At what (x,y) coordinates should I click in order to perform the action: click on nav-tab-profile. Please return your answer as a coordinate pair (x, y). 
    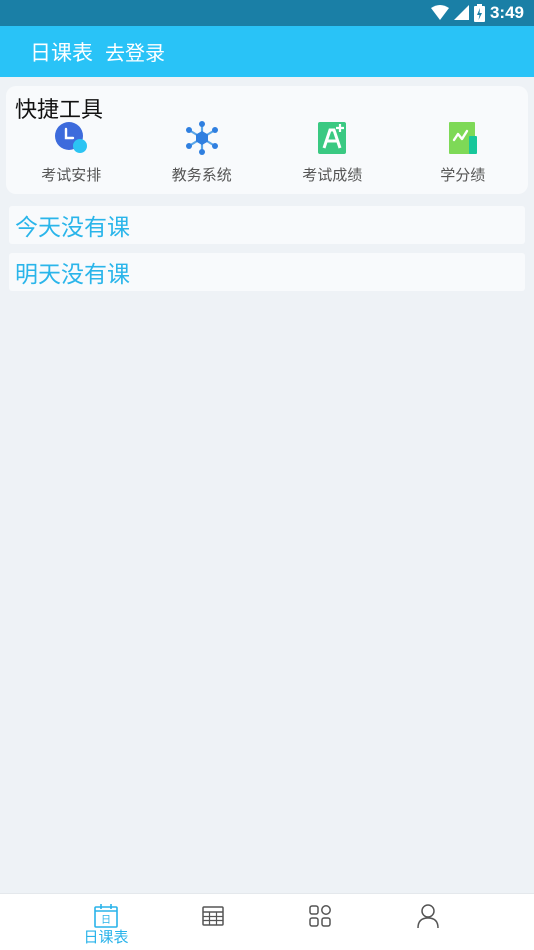
    Looking at the image, I should click on (428, 922).